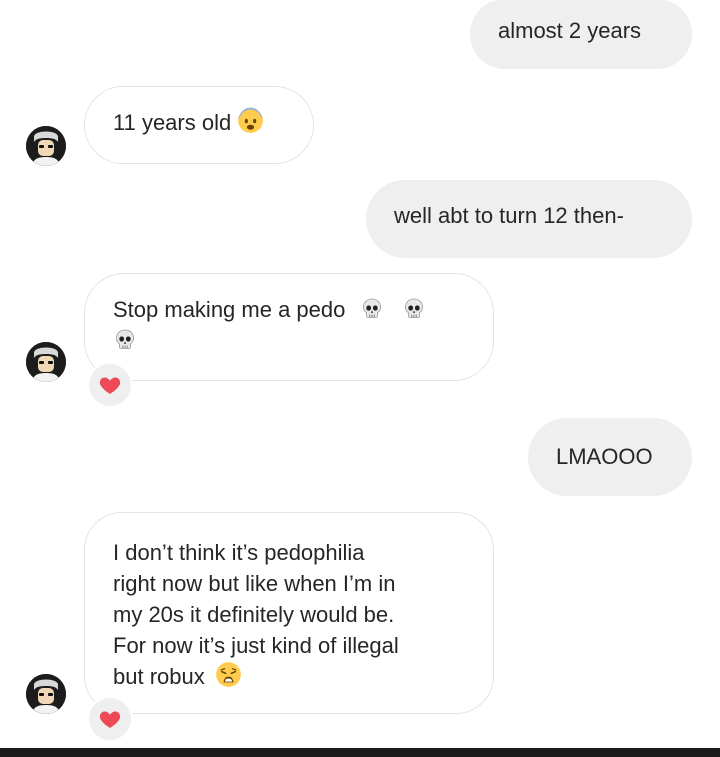 This screenshot has width=720, height=757. I want to click on message-bubble-received: 11 years old, so click(199, 125).